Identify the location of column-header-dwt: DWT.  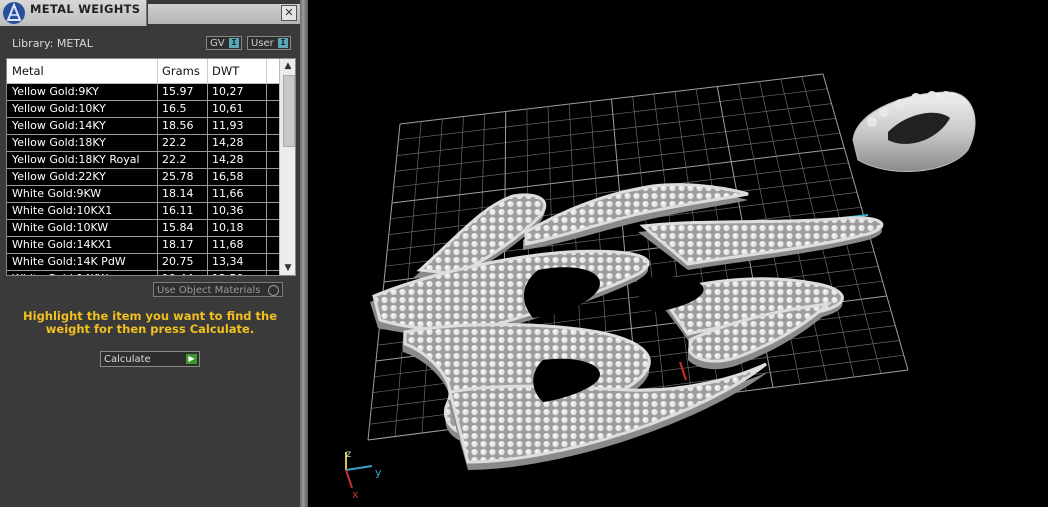
(225, 71).